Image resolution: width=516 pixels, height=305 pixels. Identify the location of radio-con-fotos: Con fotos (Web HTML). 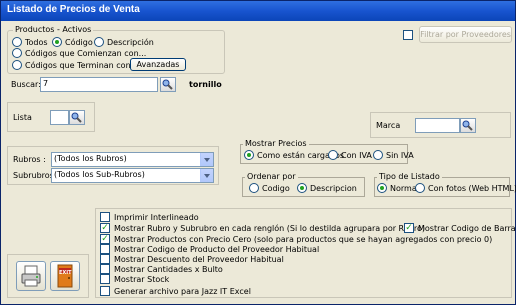
(465, 188).